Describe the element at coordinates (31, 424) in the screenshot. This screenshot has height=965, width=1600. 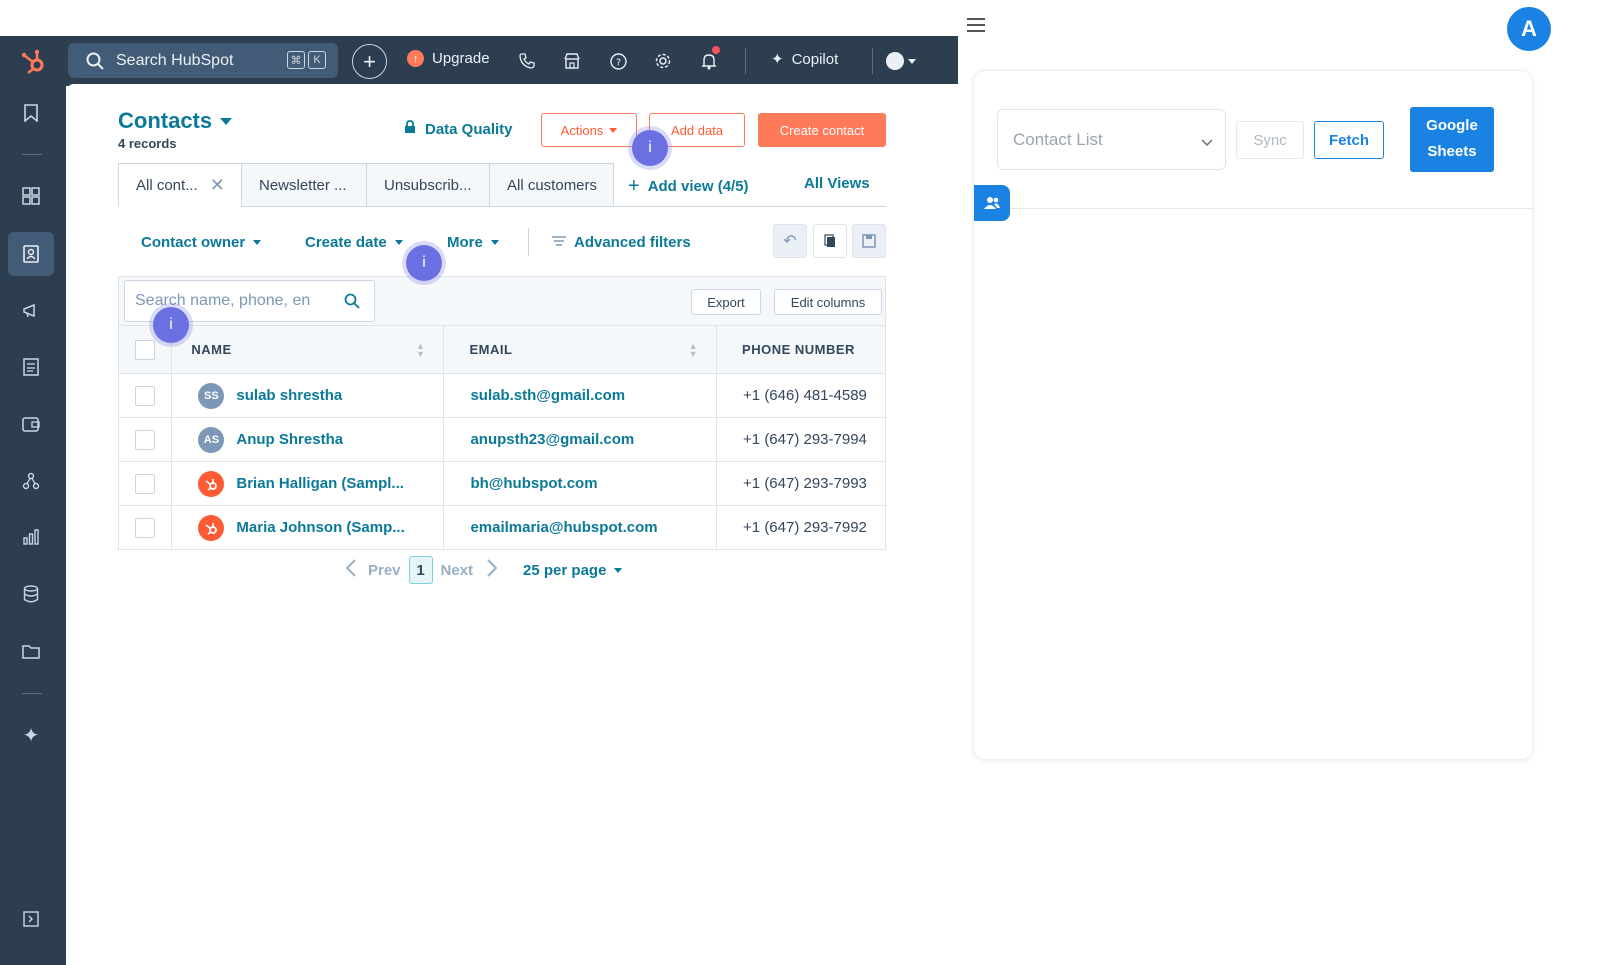
I see `sales-wallet-icon` at that location.